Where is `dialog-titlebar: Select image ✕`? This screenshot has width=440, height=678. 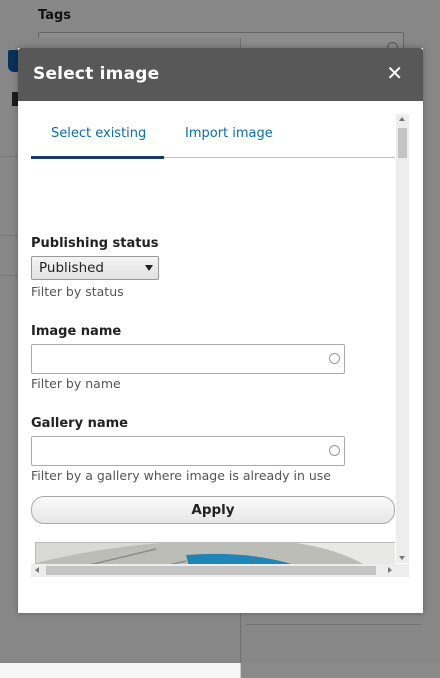
dialog-titlebar: Select image ✕ is located at coordinates (220, 74).